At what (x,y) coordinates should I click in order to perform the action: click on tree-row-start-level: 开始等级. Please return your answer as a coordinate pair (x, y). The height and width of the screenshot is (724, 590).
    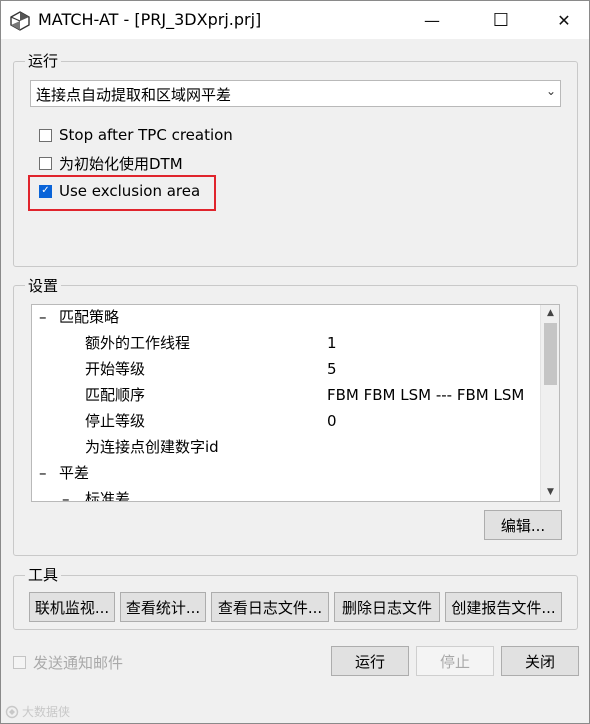
    Looking at the image, I should click on (115, 369).